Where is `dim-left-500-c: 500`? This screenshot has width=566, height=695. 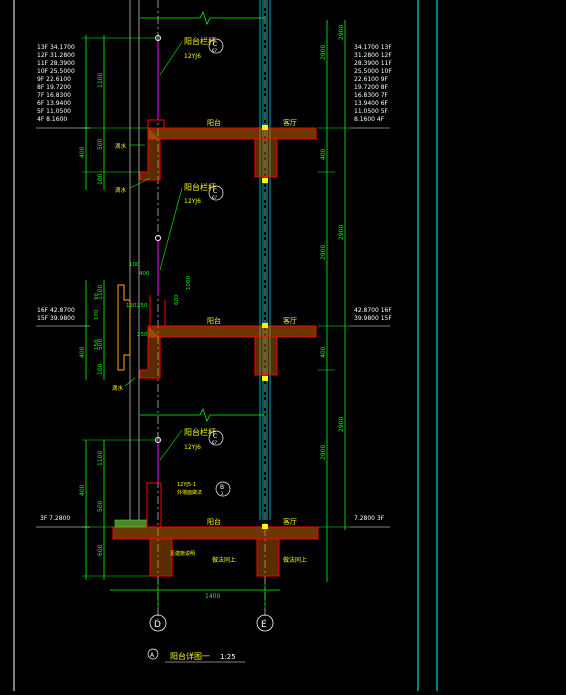
dim-left-500-c: 500 is located at coordinates (100, 506).